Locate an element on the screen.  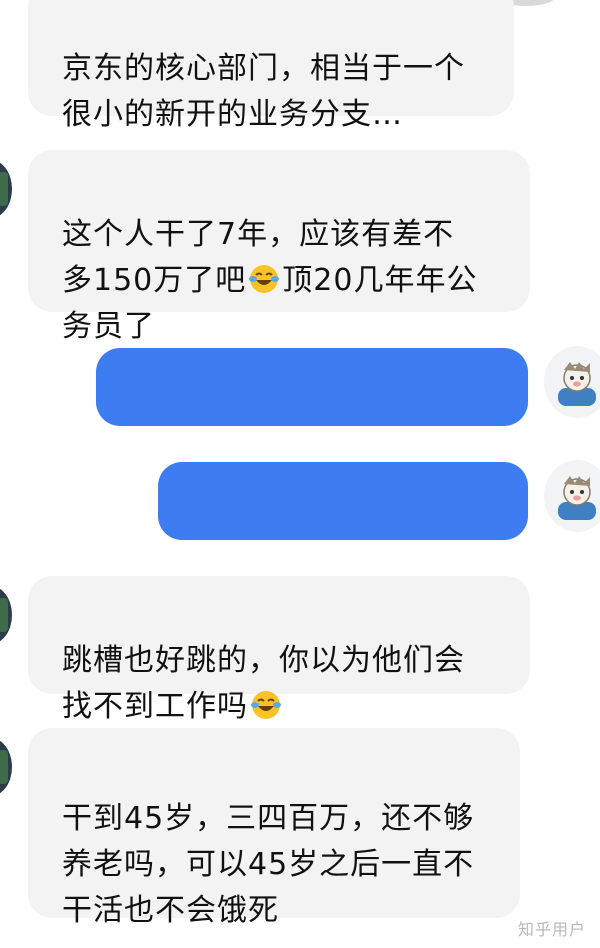
incoming-message-bubble: 跳槽也好跳的，你以为他们会 找不到工作吗 is located at coordinates (279, 650).